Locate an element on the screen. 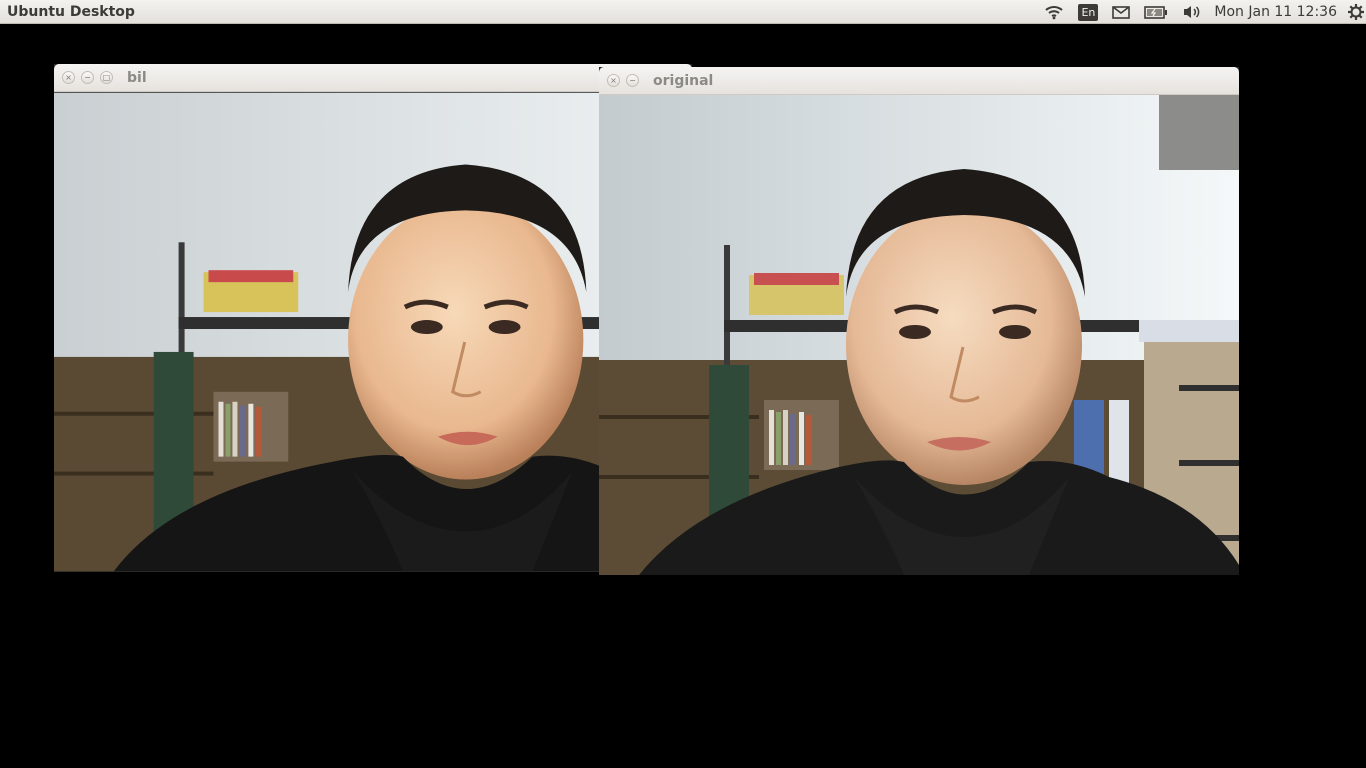 Image resolution: width=1366 pixels, height=768 pixels. titlebar-original: × − original is located at coordinates (919, 81).